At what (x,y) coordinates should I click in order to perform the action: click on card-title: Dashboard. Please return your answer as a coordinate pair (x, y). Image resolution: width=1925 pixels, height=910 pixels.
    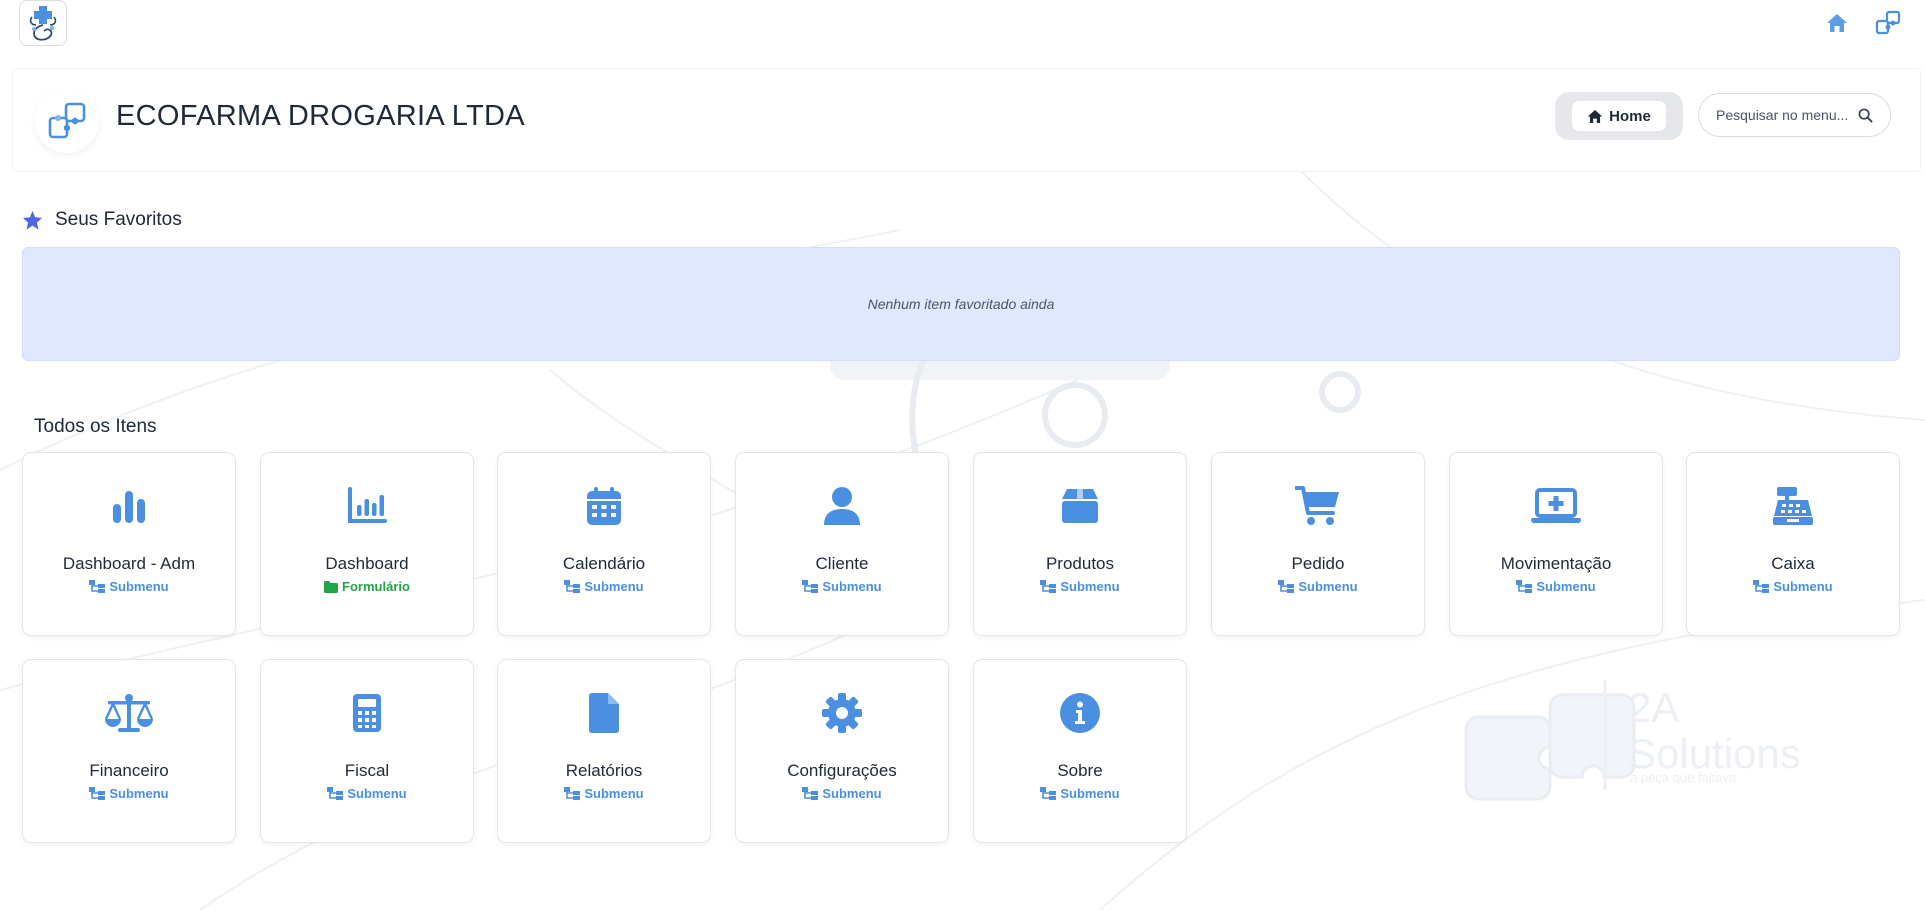
    Looking at the image, I should click on (367, 563).